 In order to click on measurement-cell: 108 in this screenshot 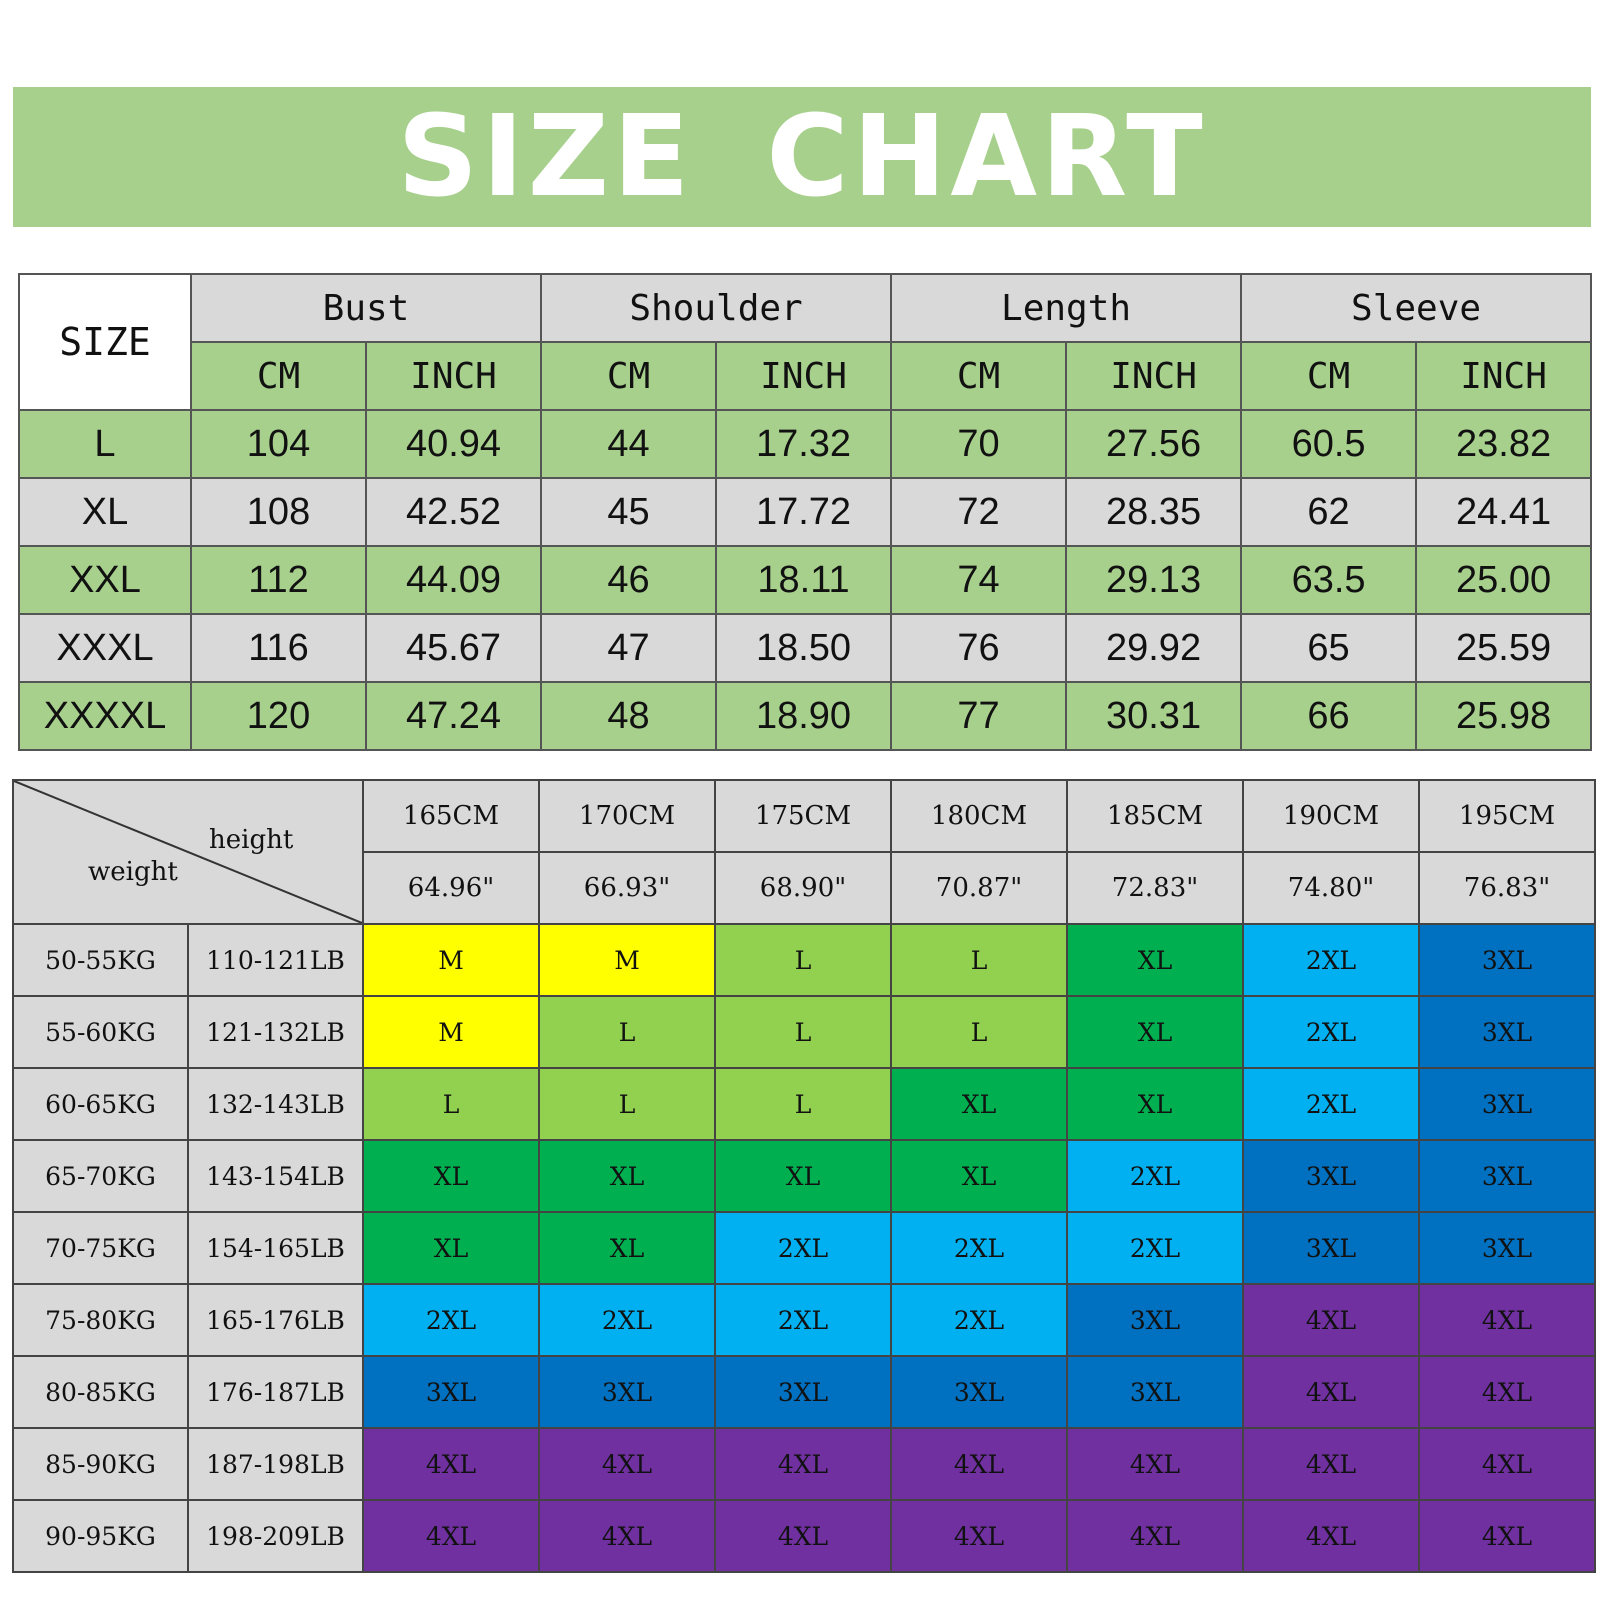, I will do `click(278, 512)`.